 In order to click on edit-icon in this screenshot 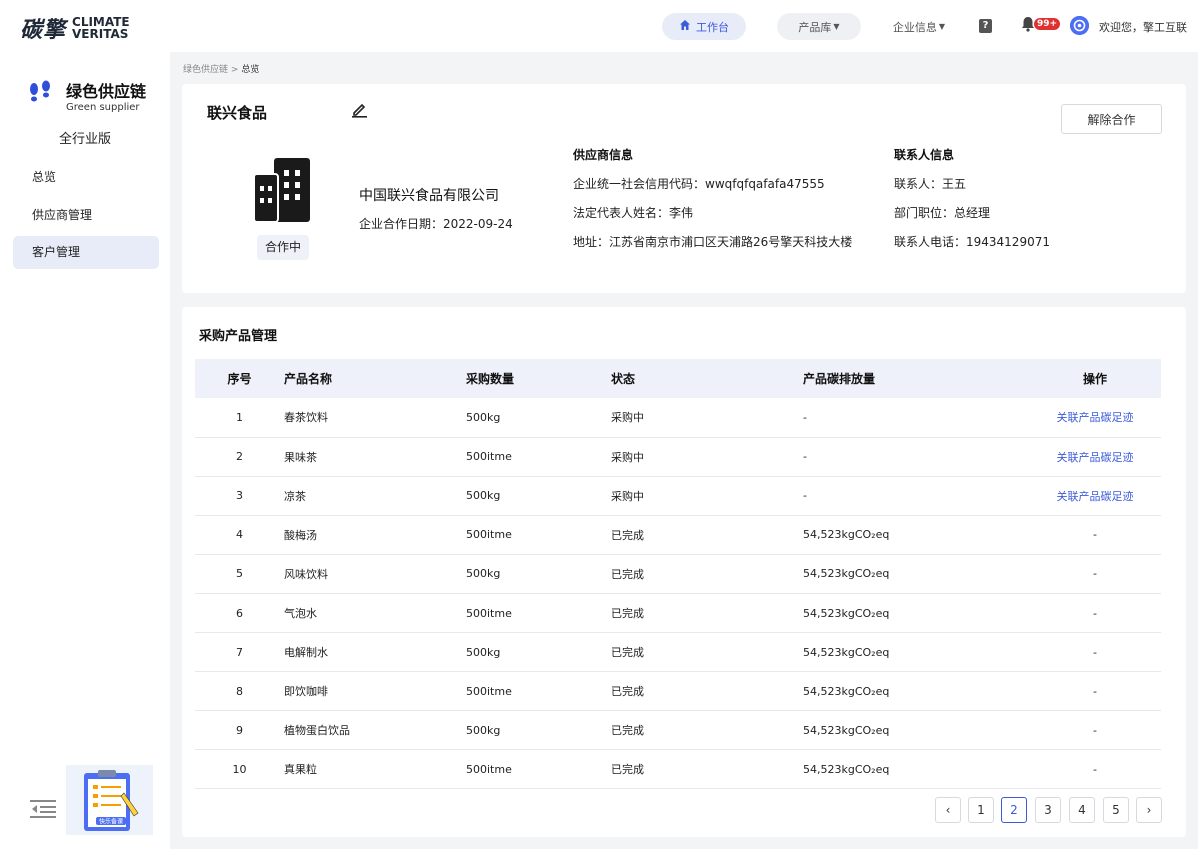, I will do `click(359, 109)`.